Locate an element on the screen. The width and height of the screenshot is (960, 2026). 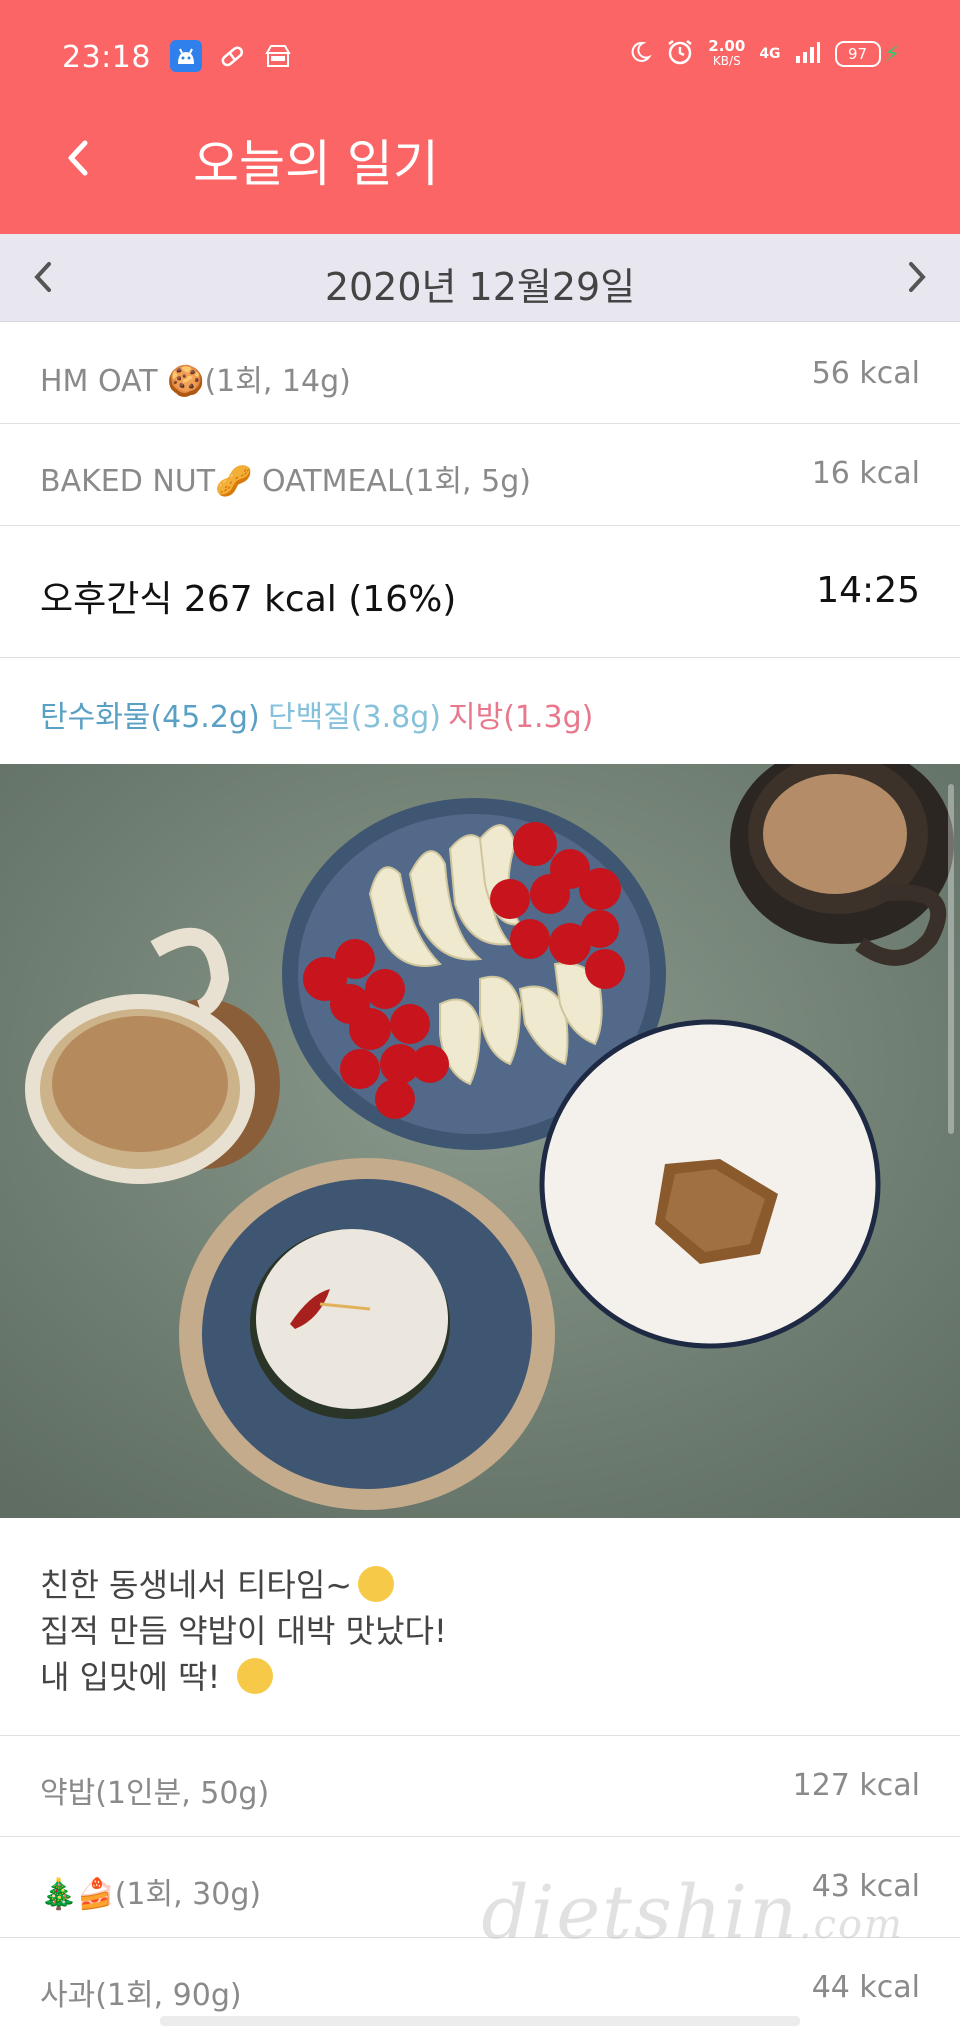
food-item-name: 약밥(1인분, 50g) is located at coordinates (155, 1793).